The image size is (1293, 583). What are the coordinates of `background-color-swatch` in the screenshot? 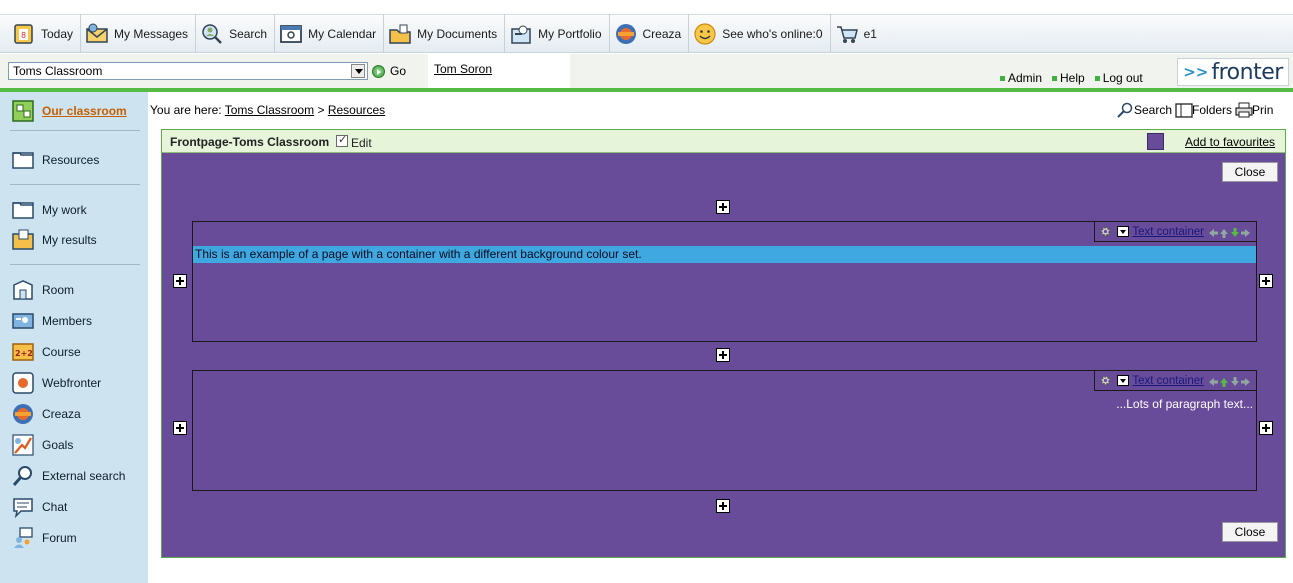 It's located at (1155, 141).